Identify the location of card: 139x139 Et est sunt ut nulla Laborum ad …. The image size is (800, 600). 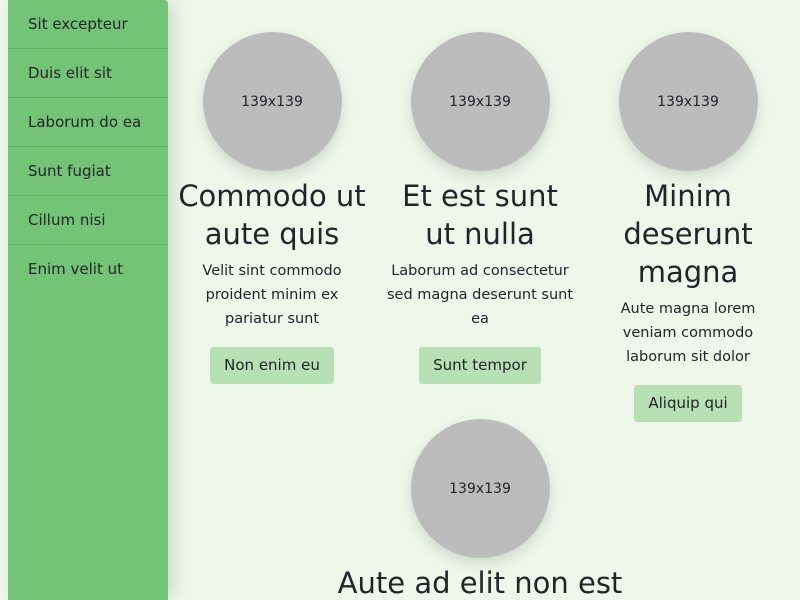
(480, 208).